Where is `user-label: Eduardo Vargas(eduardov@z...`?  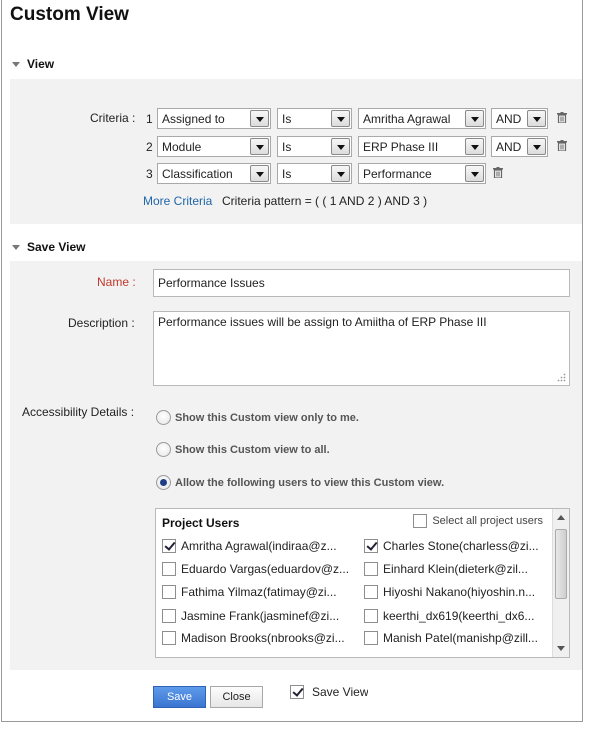
user-label: Eduardo Vargas(eduardov@z... is located at coordinates (265, 569).